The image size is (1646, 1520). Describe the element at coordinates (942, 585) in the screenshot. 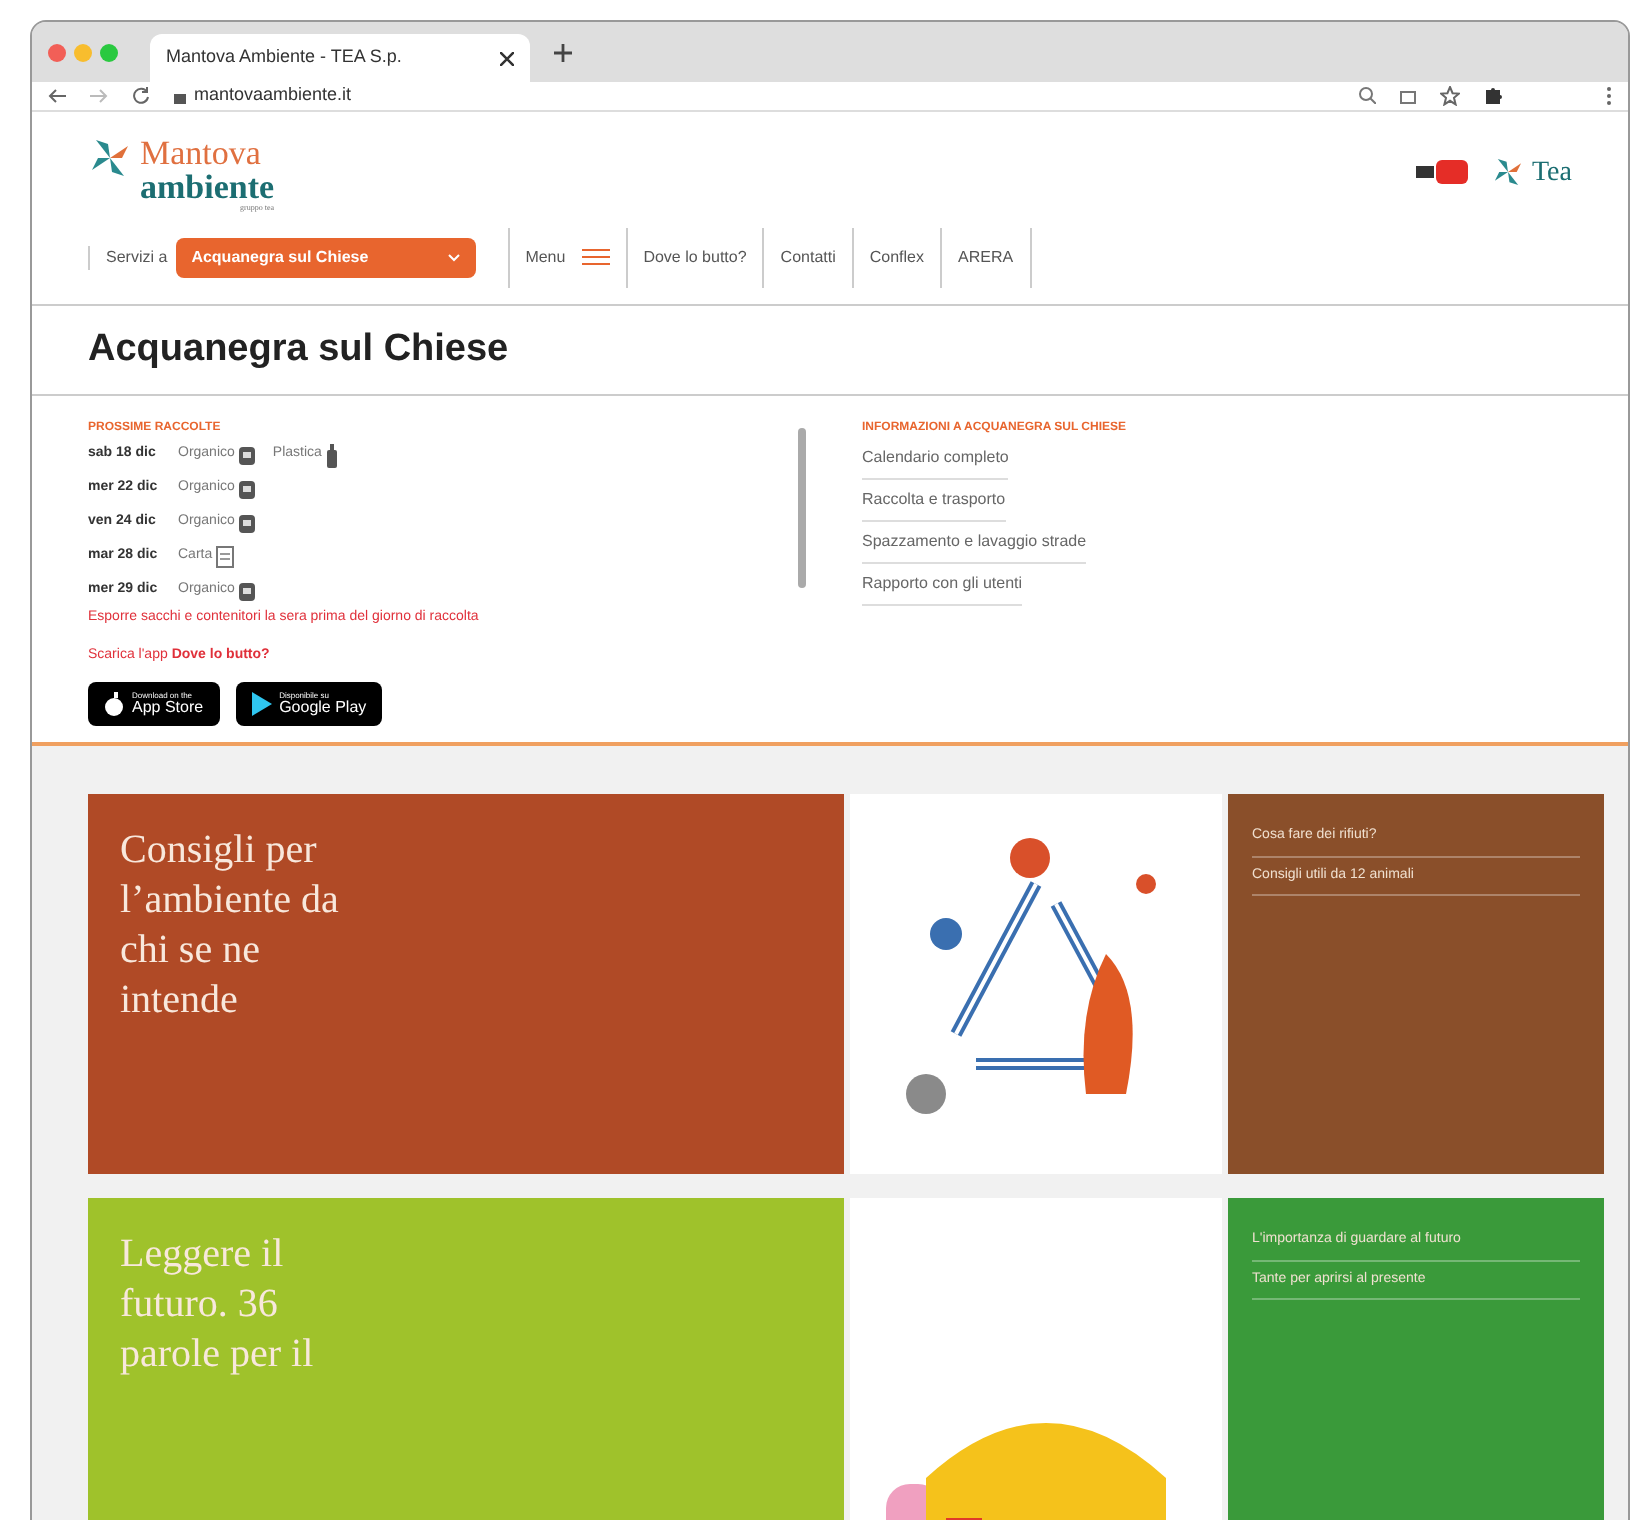

I see `info-link: Rapporto con gli utenti` at that location.